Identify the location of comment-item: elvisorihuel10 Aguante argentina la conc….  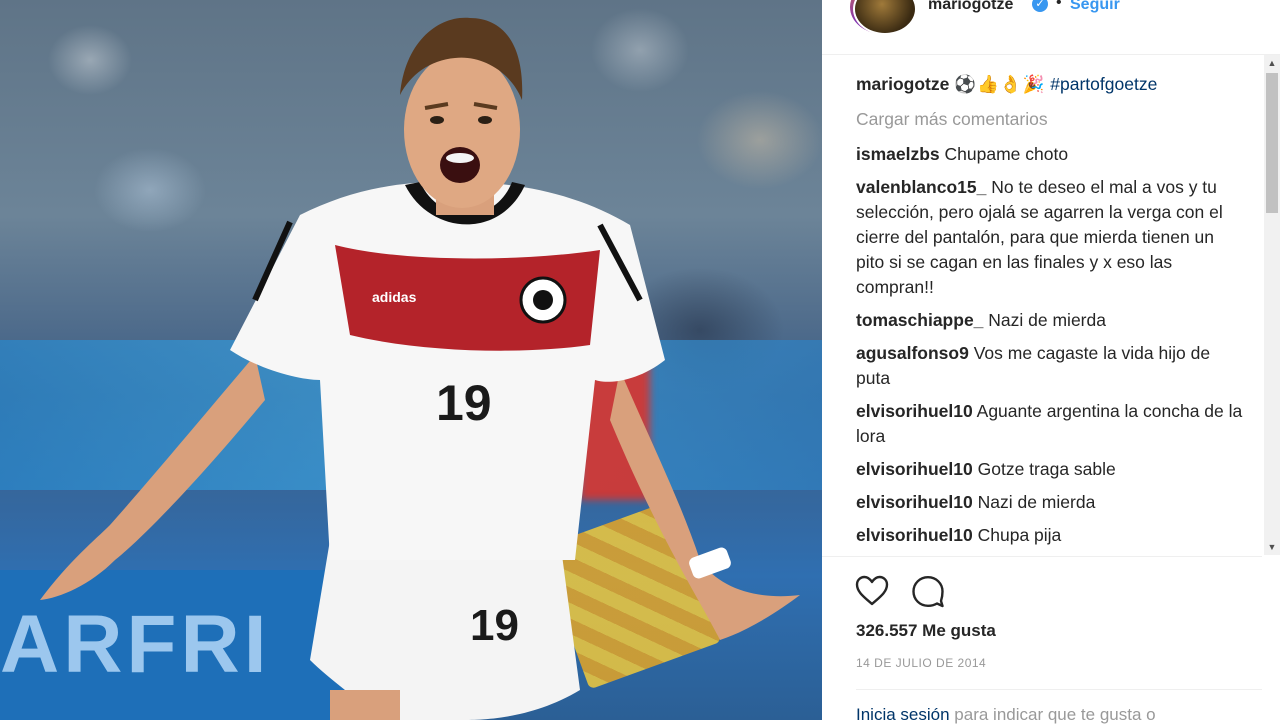
(1050, 424).